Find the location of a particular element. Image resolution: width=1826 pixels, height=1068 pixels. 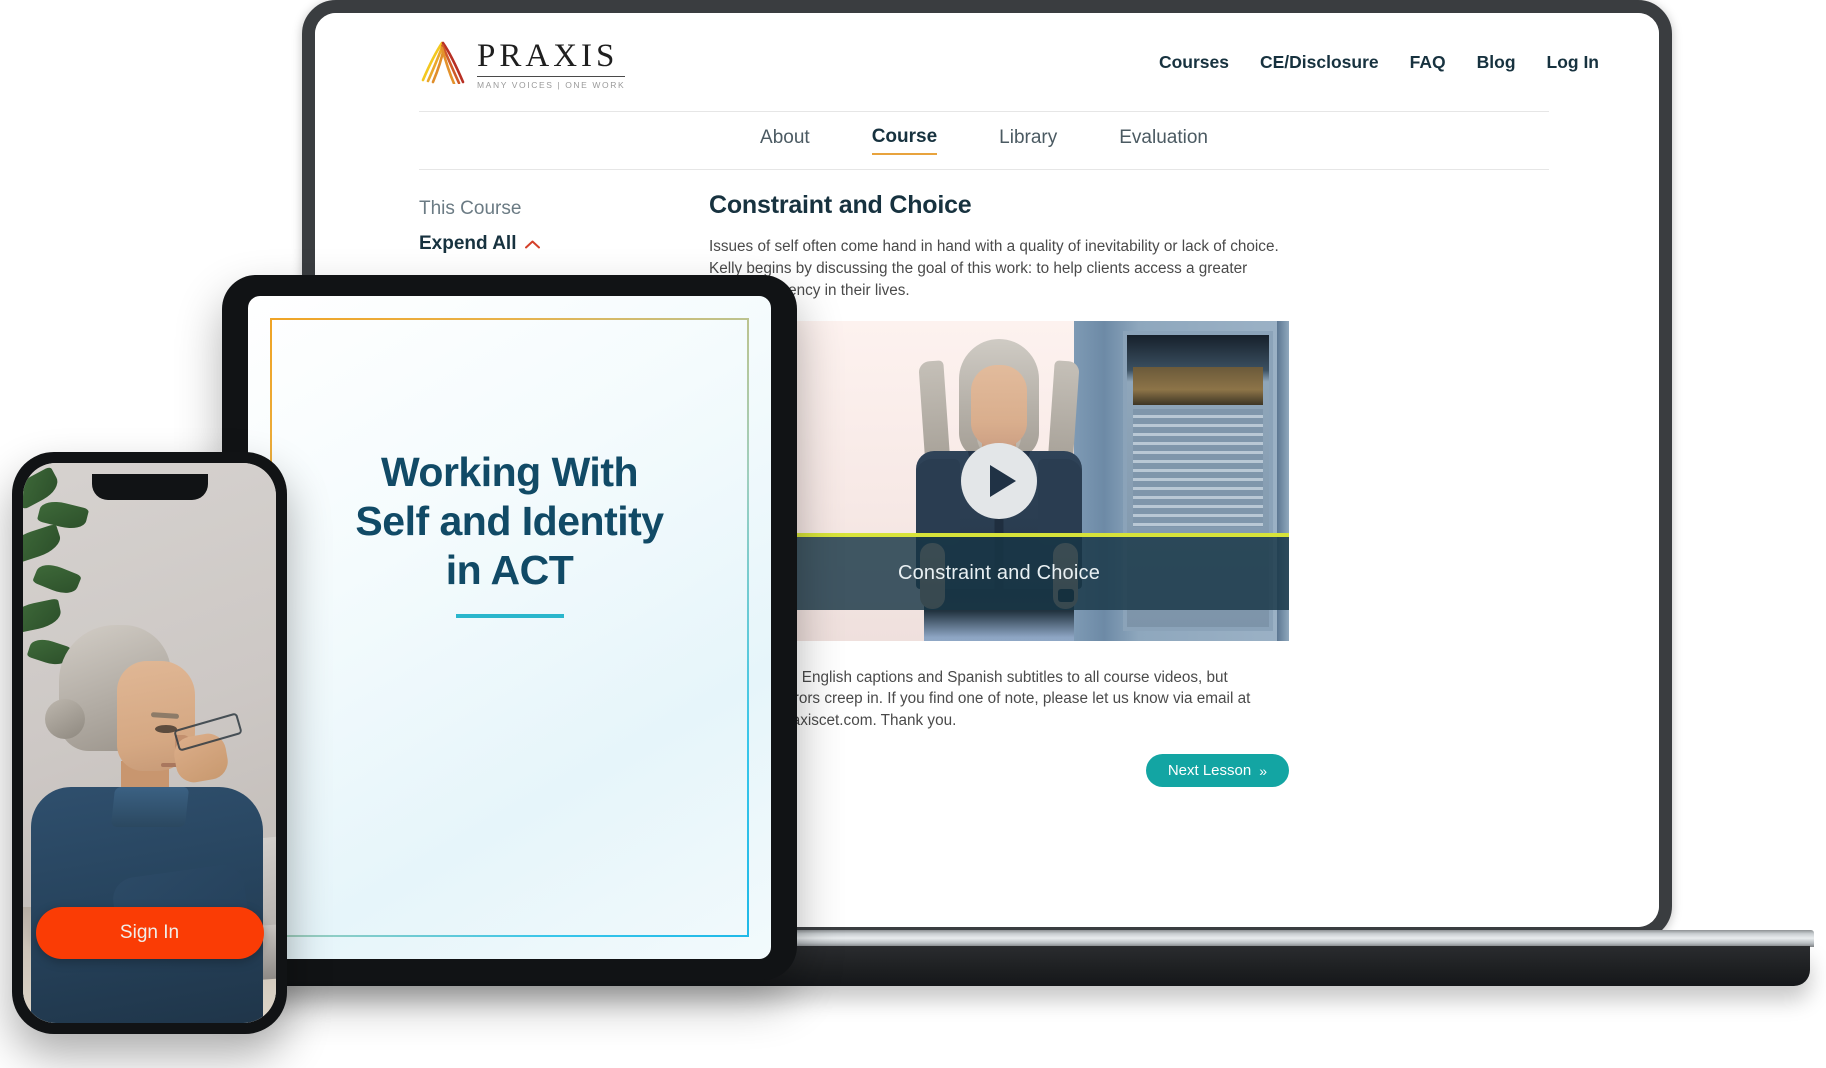

nav-item-faq: FAQ is located at coordinates (1428, 62).